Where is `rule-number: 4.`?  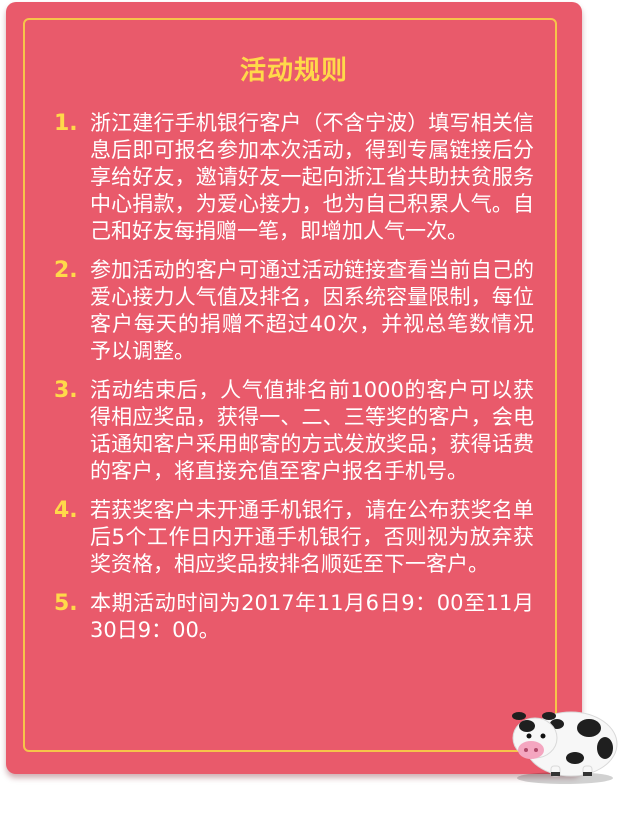
rule-number: 4. is located at coordinates (66, 510).